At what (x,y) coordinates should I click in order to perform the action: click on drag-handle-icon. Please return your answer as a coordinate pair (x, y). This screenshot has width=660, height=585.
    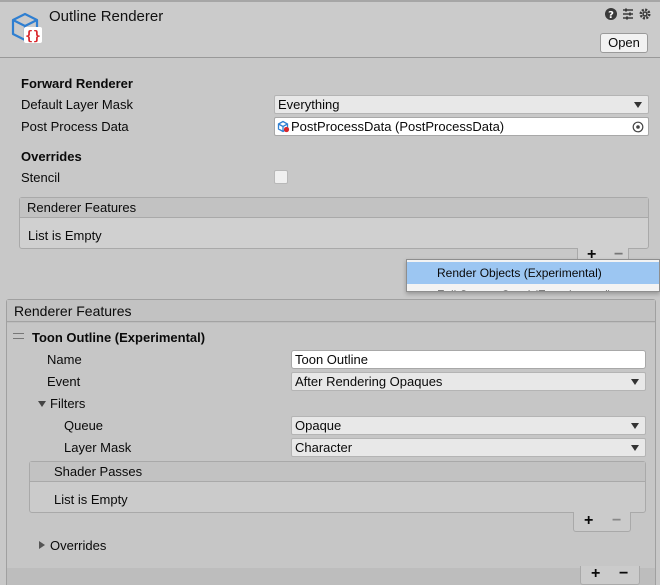
    Looking at the image, I should click on (18, 336).